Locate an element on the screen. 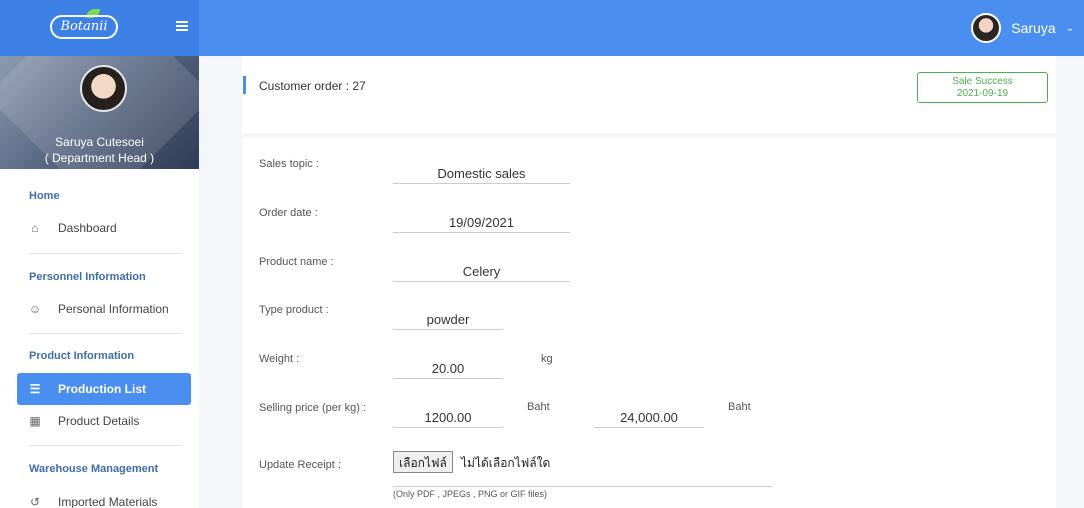 Image resolution: width=1084 pixels, height=508 pixels. order-date-label: Order date : is located at coordinates (288, 213).